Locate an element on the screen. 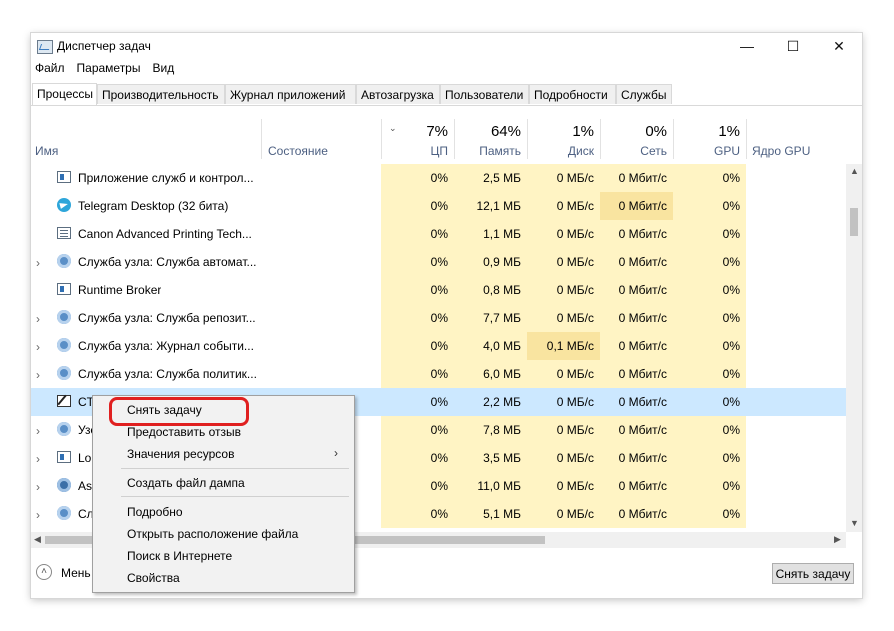 The height and width of the screenshot is (631, 894). menu-separator is located at coordinates (235, 468).